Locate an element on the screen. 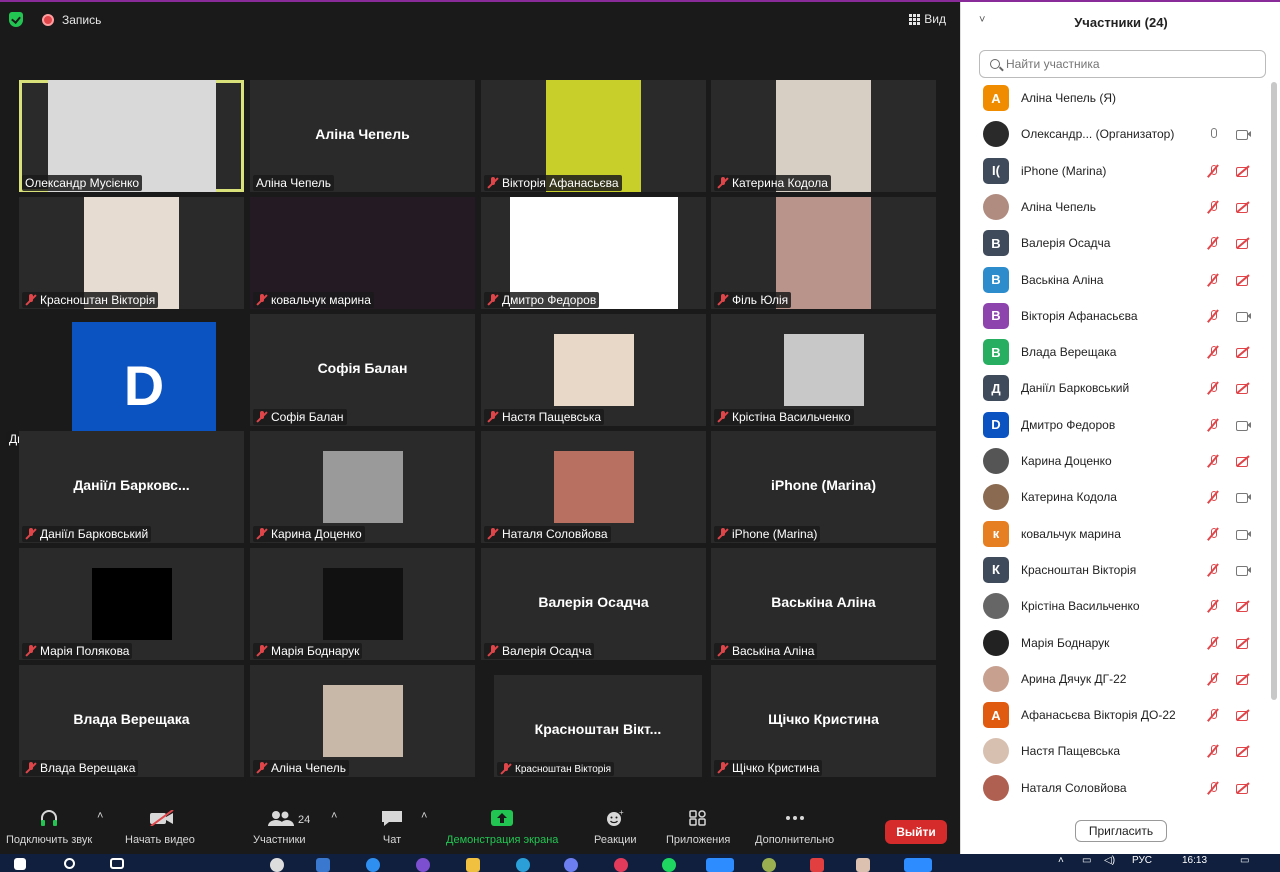  video-tile: ковальчук марина is located at coordinates (362, 253).